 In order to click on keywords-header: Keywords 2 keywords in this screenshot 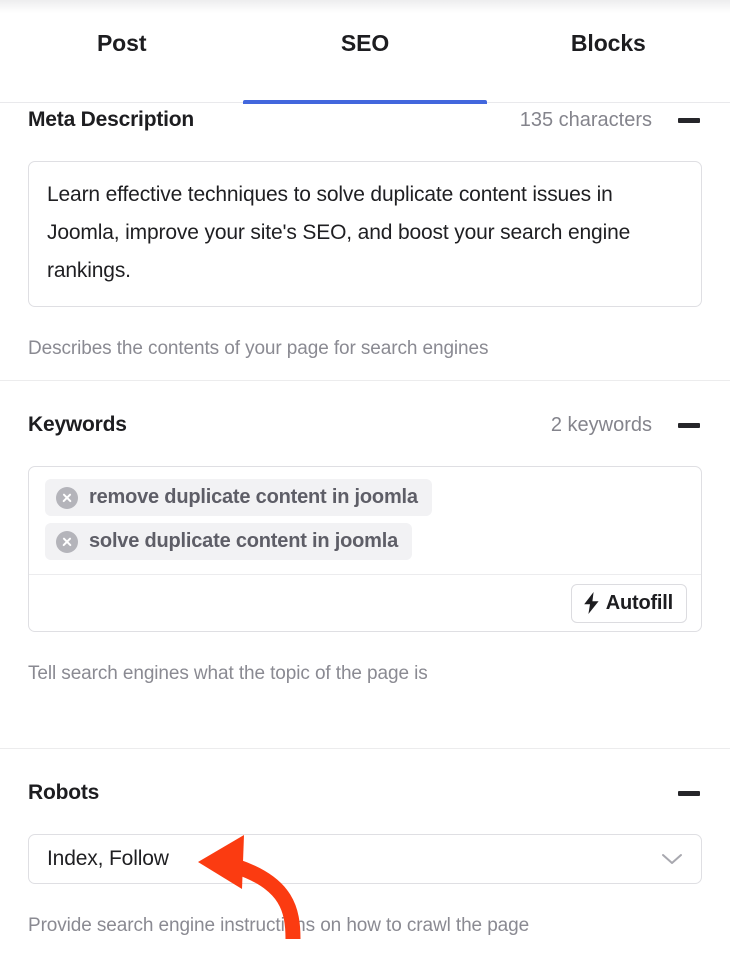, I will do `click(365, 425)`.